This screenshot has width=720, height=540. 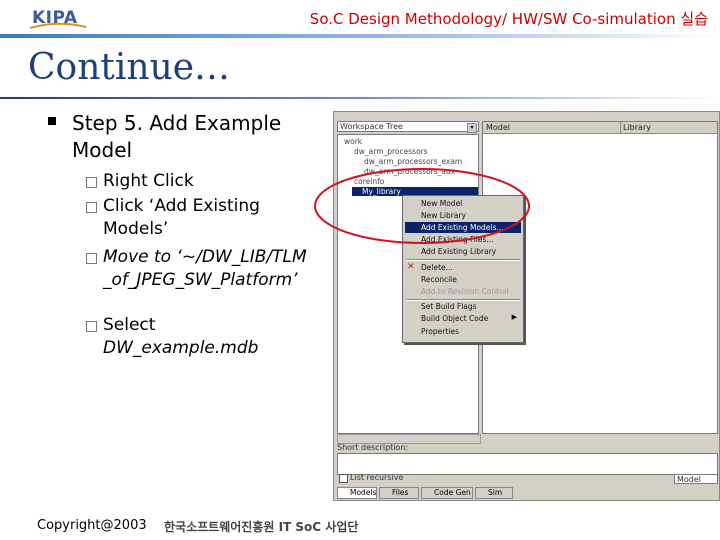 What do you see at coordinates (408, 127) in the screenshot?
I see `workspace-combo: Workspace Tree ▾` at bounding box center [408, 127].